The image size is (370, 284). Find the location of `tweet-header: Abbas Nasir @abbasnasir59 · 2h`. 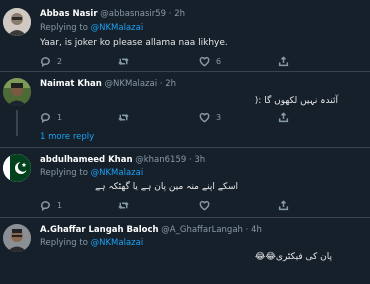

tweet-header: Abbas Nasir @abbasnasir59 · 2h is located at coordinates (112, 14).